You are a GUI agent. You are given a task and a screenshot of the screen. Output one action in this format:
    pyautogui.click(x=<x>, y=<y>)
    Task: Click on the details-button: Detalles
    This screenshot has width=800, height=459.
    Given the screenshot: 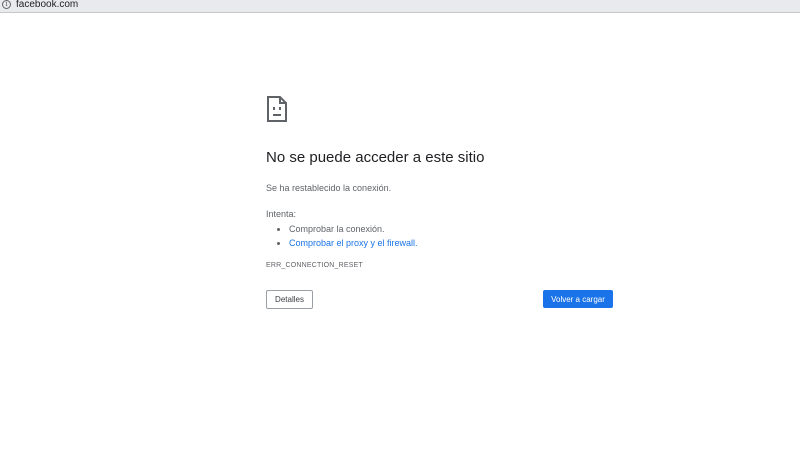 What is the action you would take?
    pyautogui.click(x=289, y=299)
    